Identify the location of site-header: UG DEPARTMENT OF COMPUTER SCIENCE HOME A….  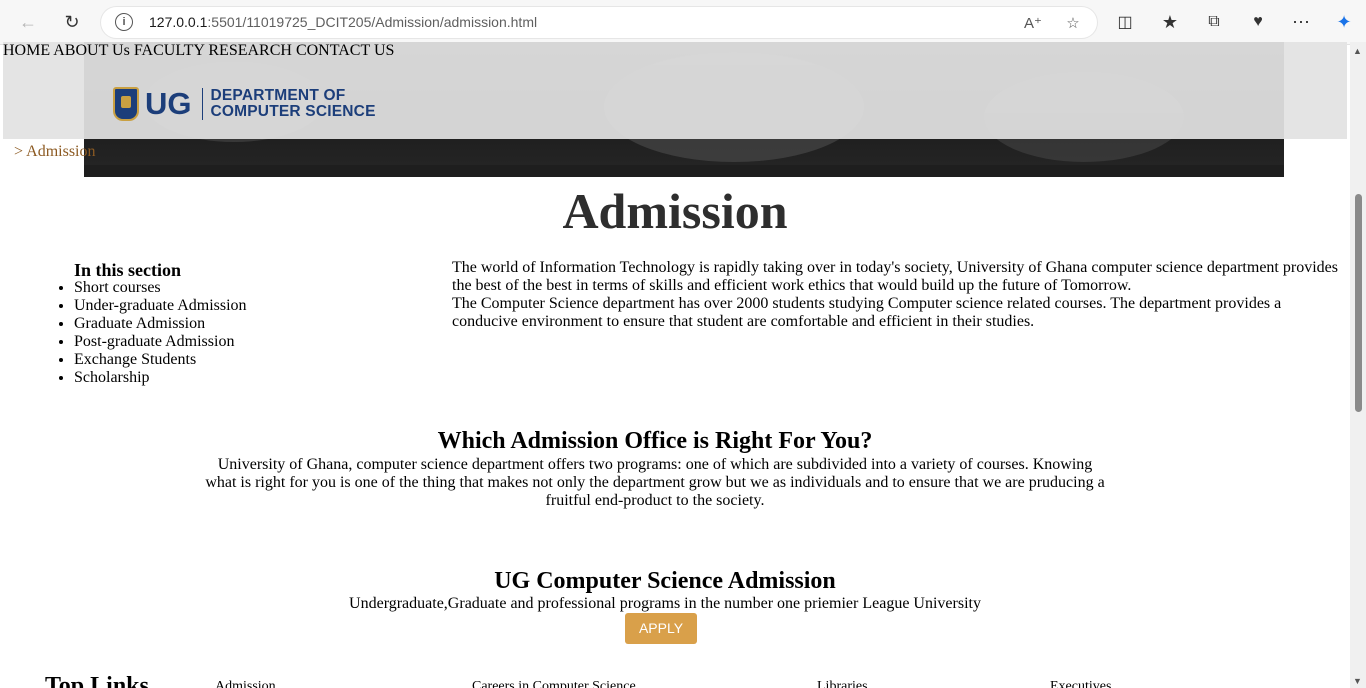
(675, 90).